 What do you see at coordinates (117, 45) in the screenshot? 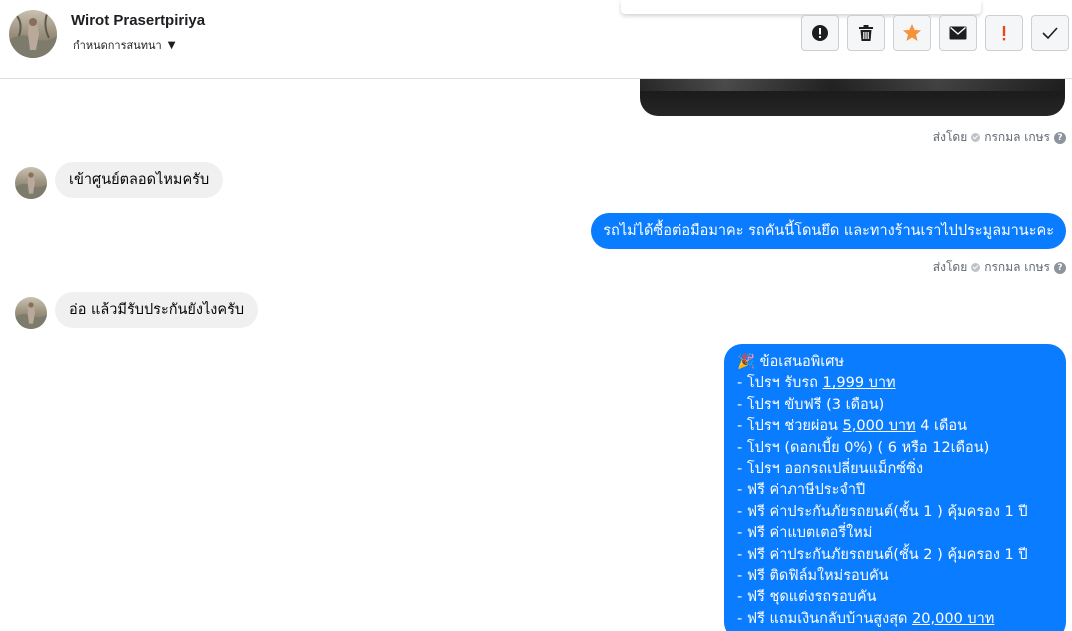
I see `conversation-settings-label: กำหนดการสนทนา` at bounding box center [117, 45].